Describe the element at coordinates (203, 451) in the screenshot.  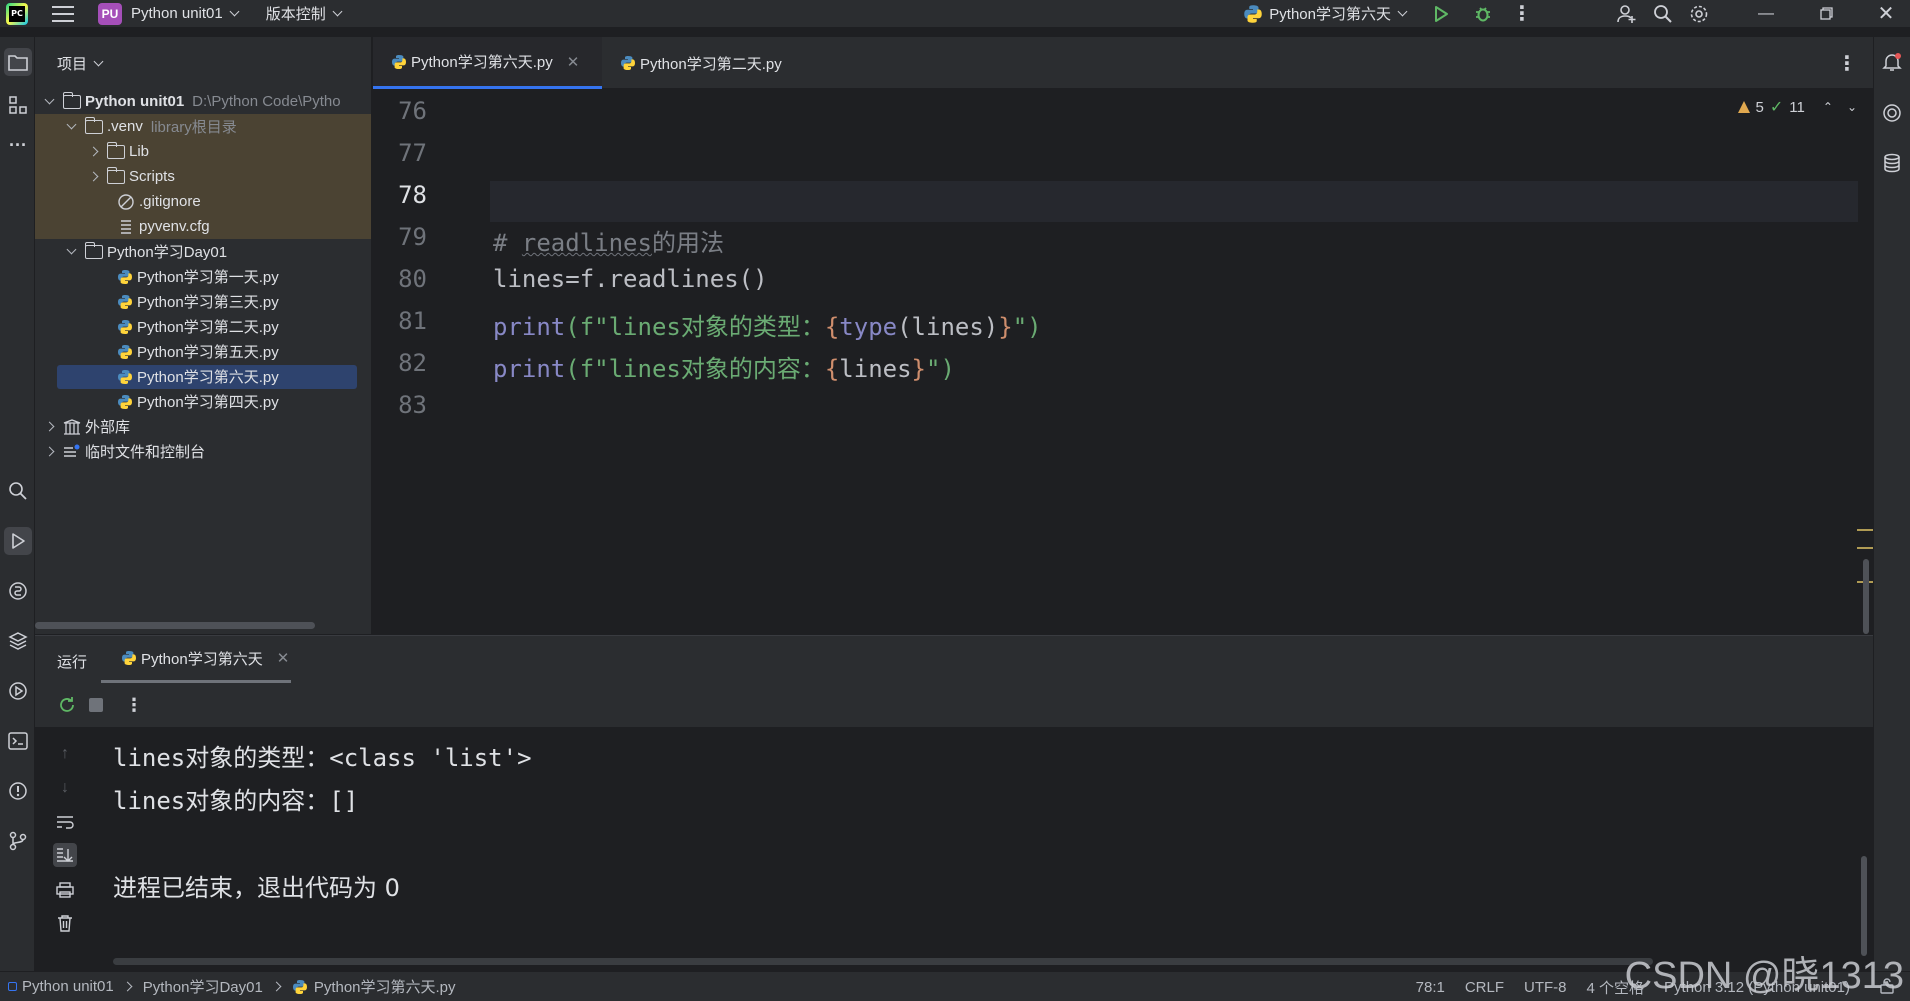
I see `tree-item-scratches: 临时文件和控制台` at that location.